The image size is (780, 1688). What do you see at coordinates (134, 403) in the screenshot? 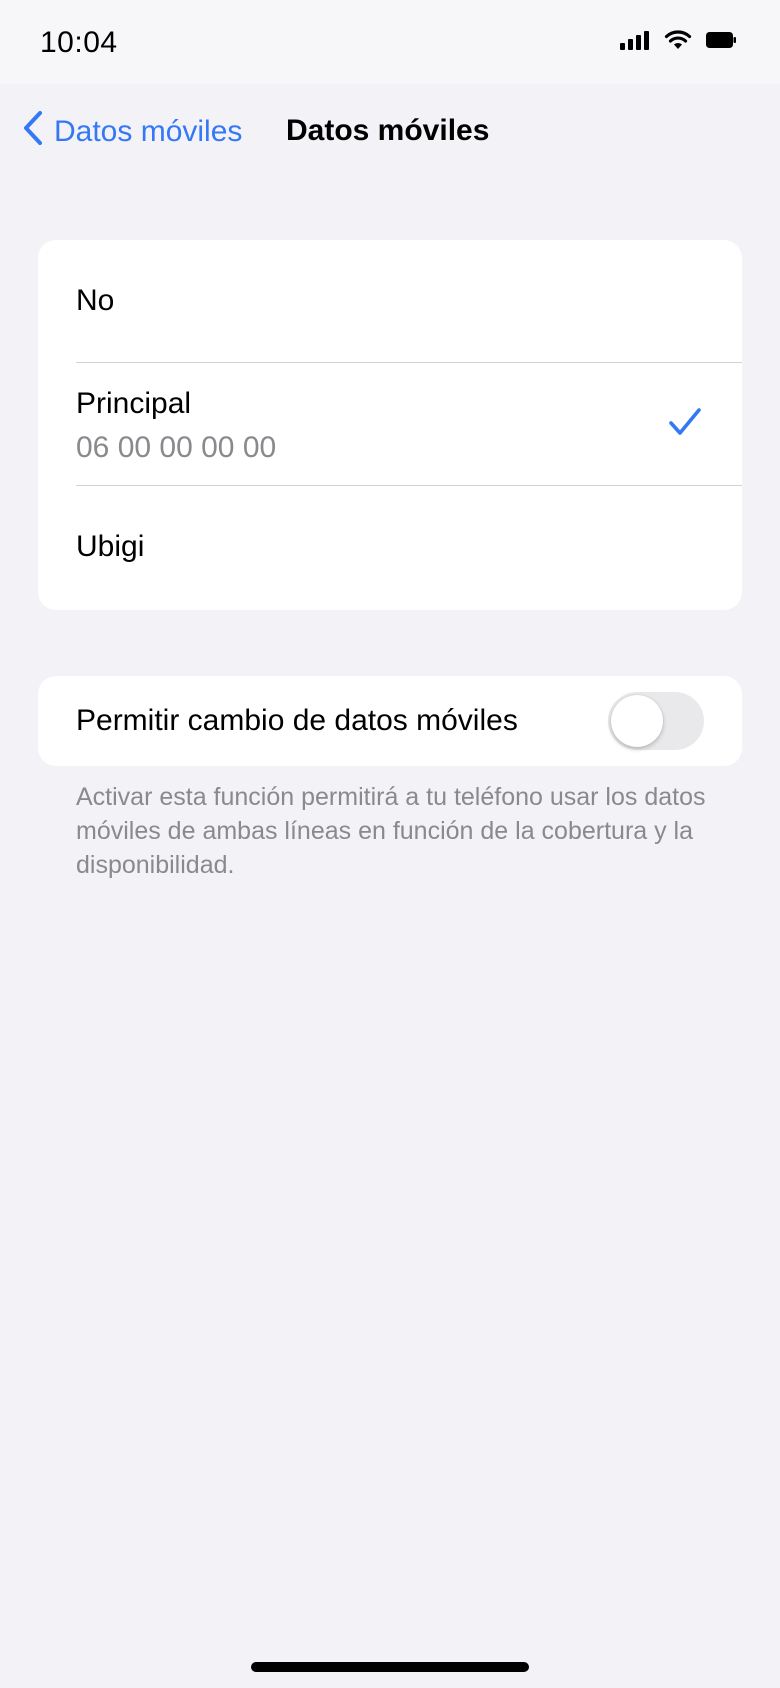
I see `option-label: Principal` at bounding box center [134, 403].